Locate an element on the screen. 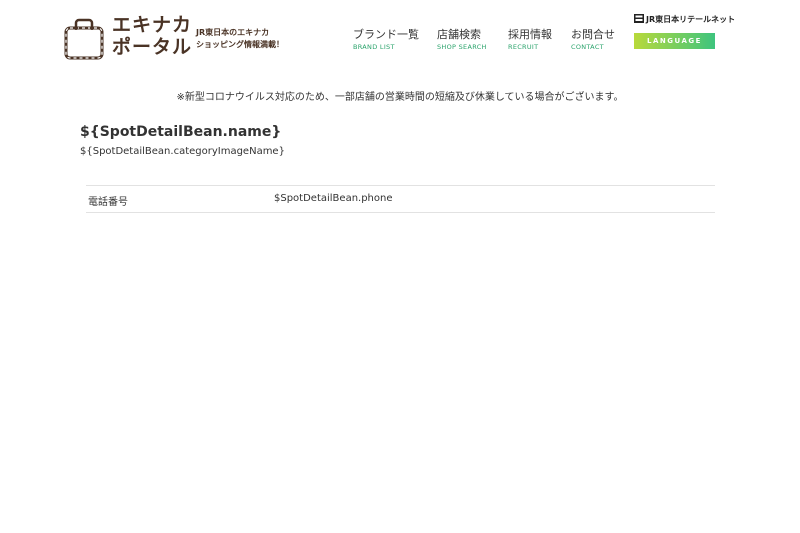 Image resolution: width=800 pixels, height=533 pixels. nav-item-label: お問合せ is located at coordinates (593, 34).